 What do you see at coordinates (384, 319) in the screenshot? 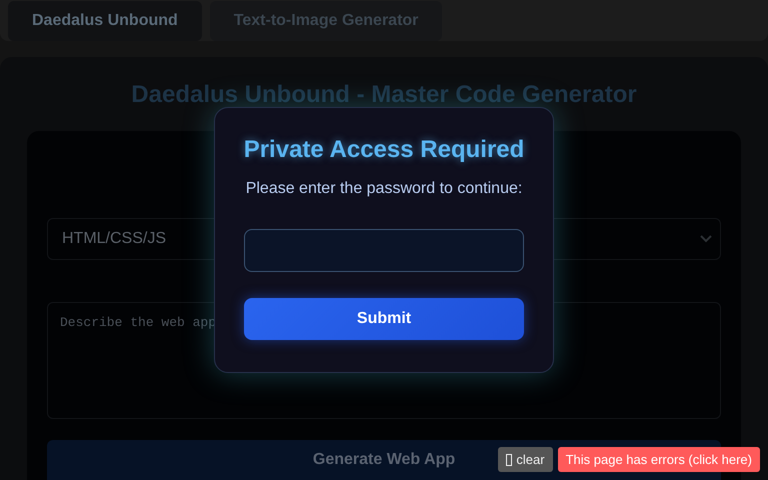
I see `submit-button: Submit` at bounding box center [384, 319].